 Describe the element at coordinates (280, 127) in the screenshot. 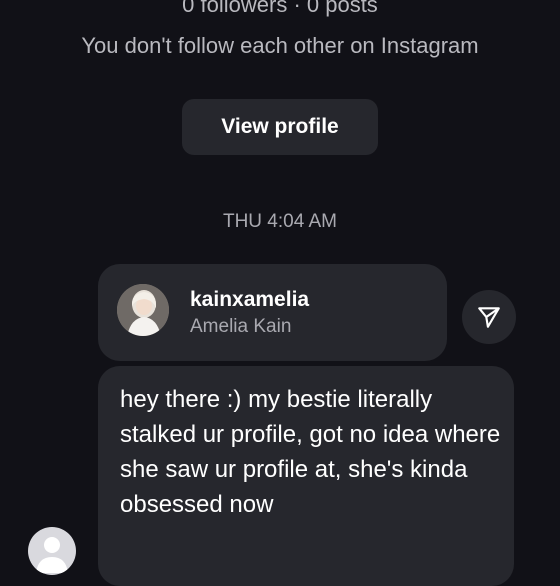

I see `view-profile-button: View profile` at that location.